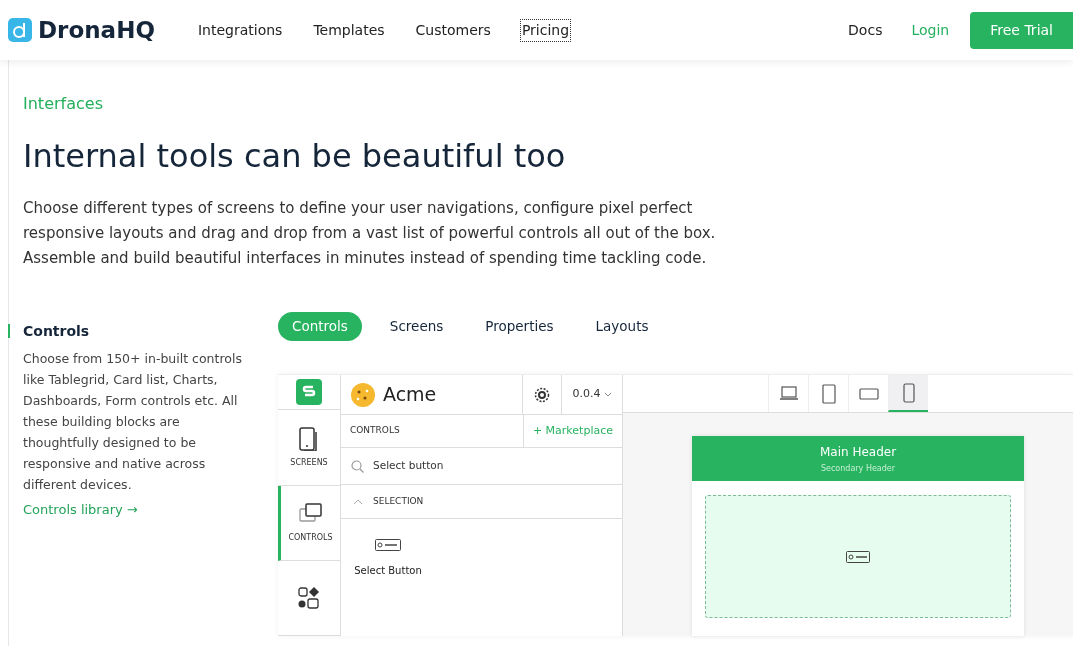 The height and width of the screenshot is (646, 1073). Describe the element at coordinates (865, 30) in the screenshot. I see `nav-link: Docs` at that location.